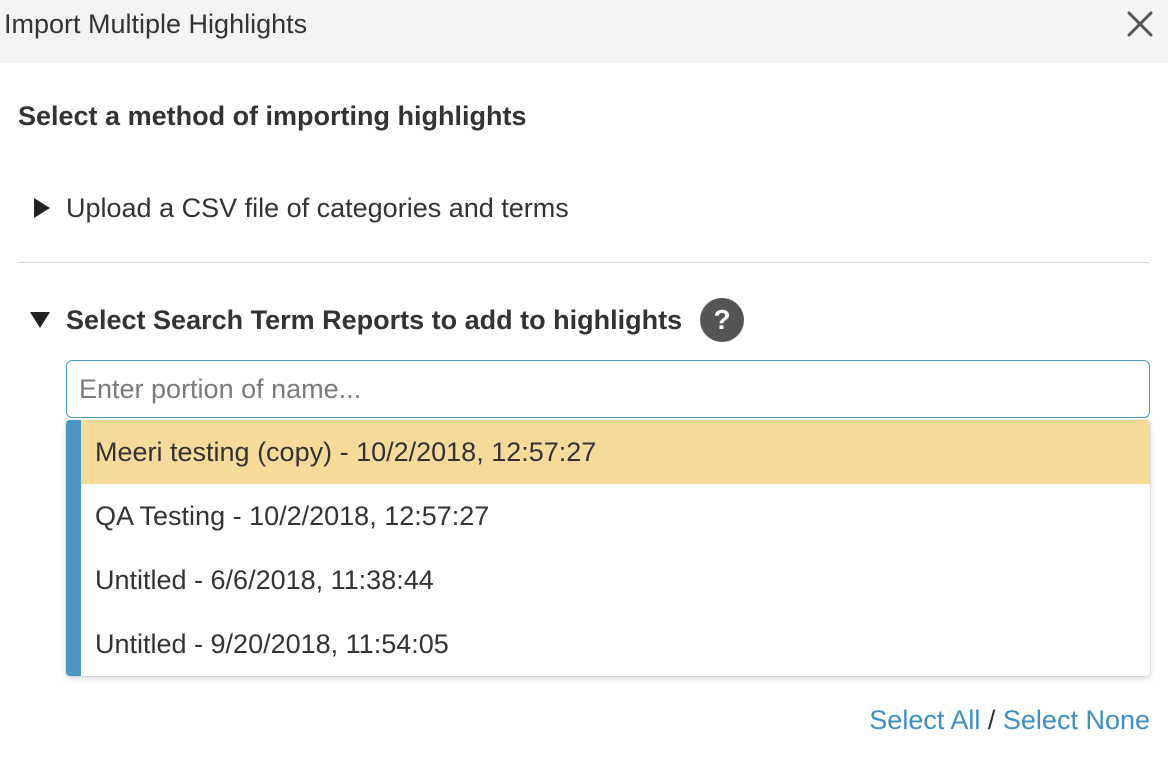 The height and width of the screenshot is (766, 1168). What do you see at coordinates (73, 548) in the screenshot?
I see `dropdown-accent-bar` at bounding box center [73, 548].